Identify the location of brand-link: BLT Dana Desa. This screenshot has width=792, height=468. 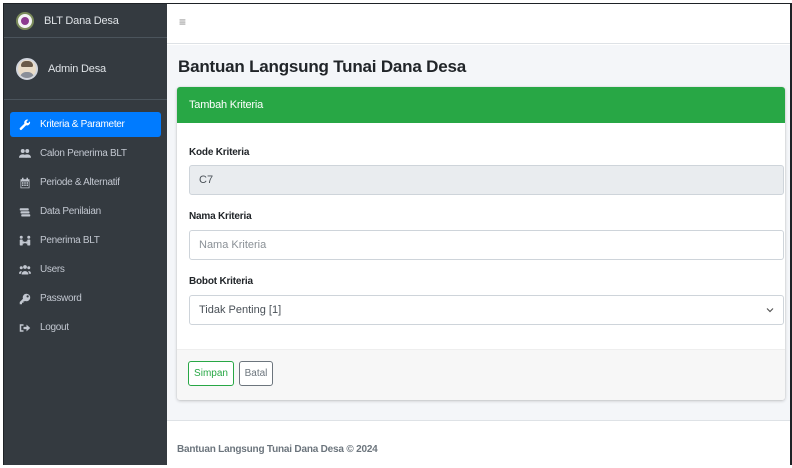
(85, 21).